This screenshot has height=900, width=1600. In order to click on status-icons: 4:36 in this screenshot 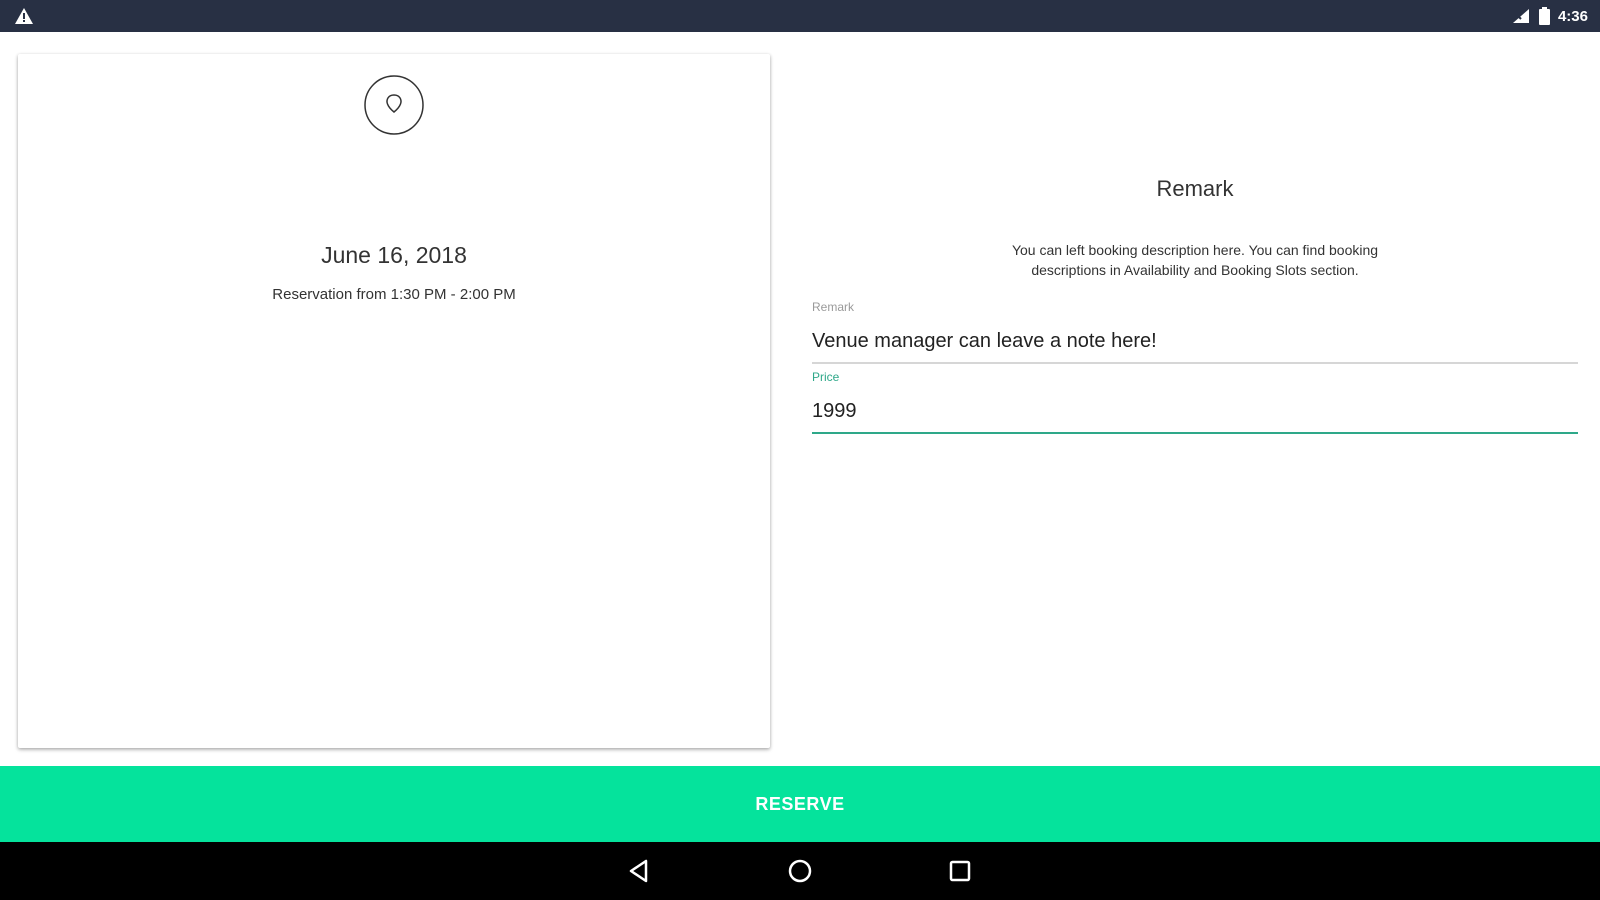, I will do `click(1549, 16)`.